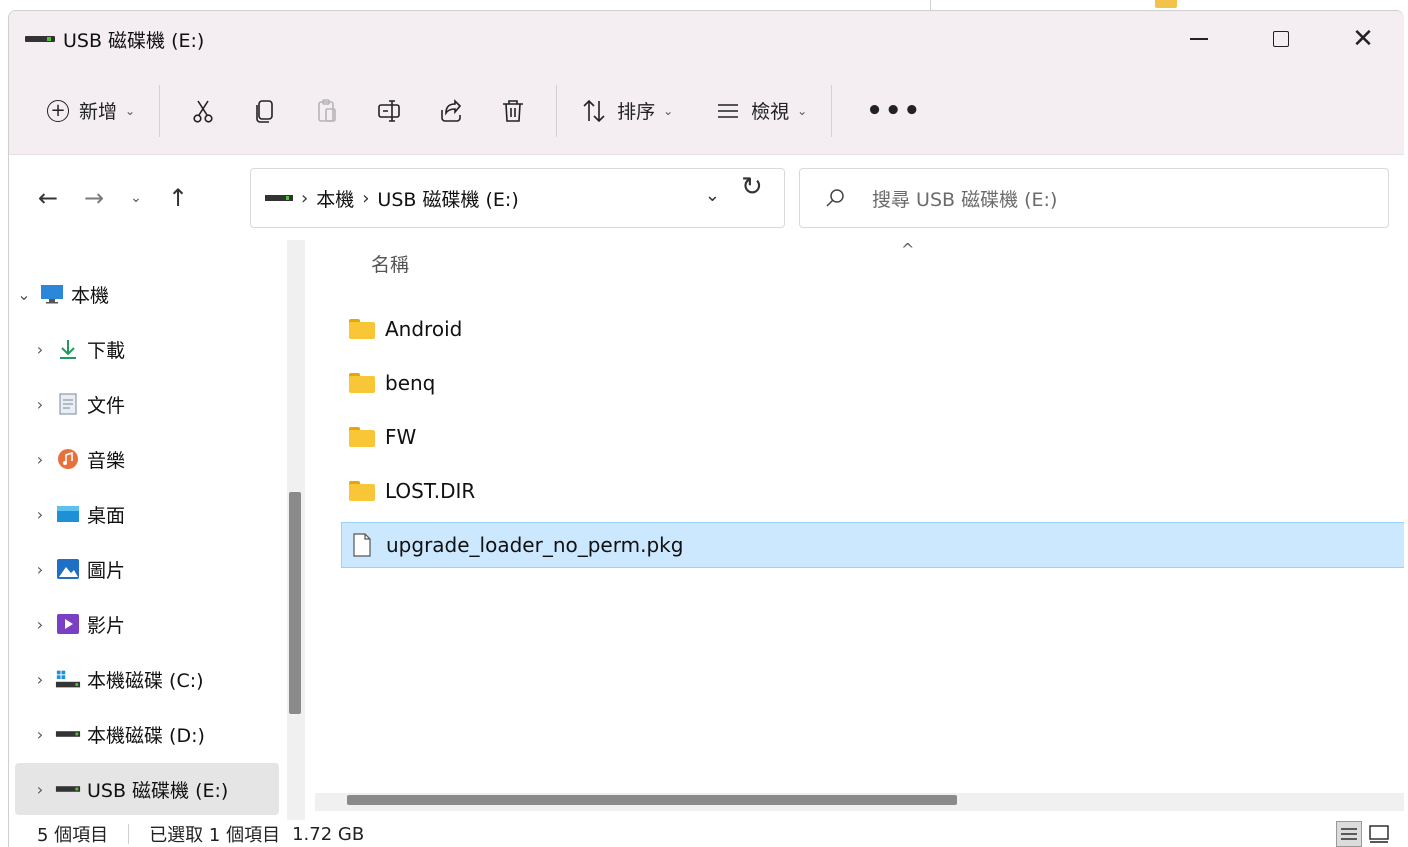 The image size is (1408, 847). Describe the element at coordinates (90, 295) in the screenshot. I see `nav-item-label: 本機` at that location.